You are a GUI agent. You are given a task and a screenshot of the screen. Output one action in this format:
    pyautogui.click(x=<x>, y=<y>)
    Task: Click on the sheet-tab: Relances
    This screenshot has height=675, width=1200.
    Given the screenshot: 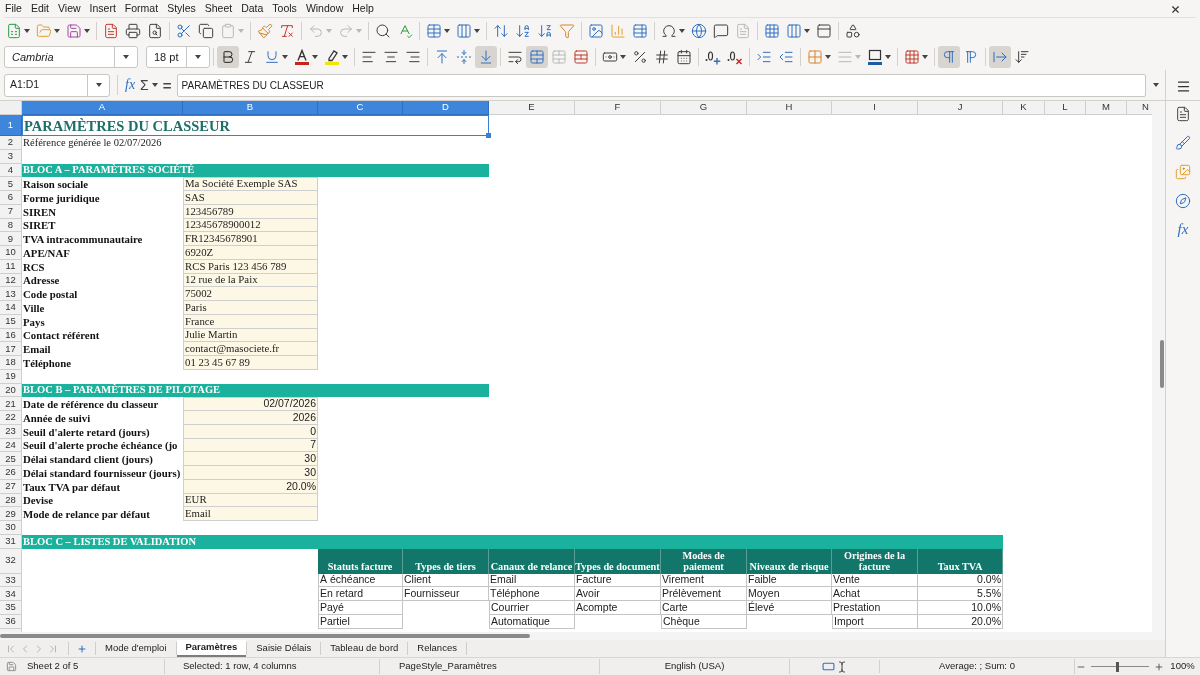 What is the action you would take?
    pyautogui.click(x=437, y=648)
    